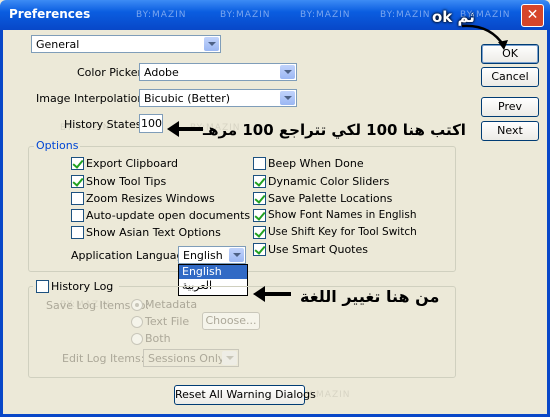  What do you see at coordinates (161, 72) in the screenshot?
I see `color-picker-value: Adobe` at bounding box center [161, 72].